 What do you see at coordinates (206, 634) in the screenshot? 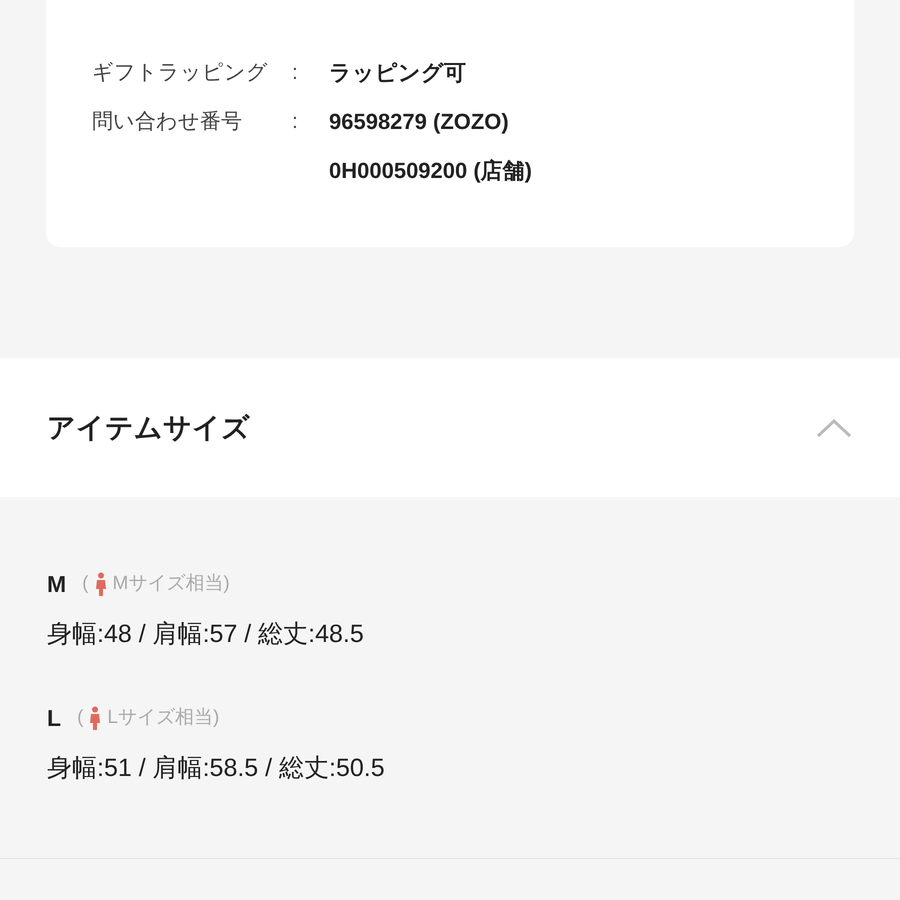
I see `size-measurements: 身幅:48 / 肩幅:57 / 総丈:48.5` at bounding box center [206, 634].